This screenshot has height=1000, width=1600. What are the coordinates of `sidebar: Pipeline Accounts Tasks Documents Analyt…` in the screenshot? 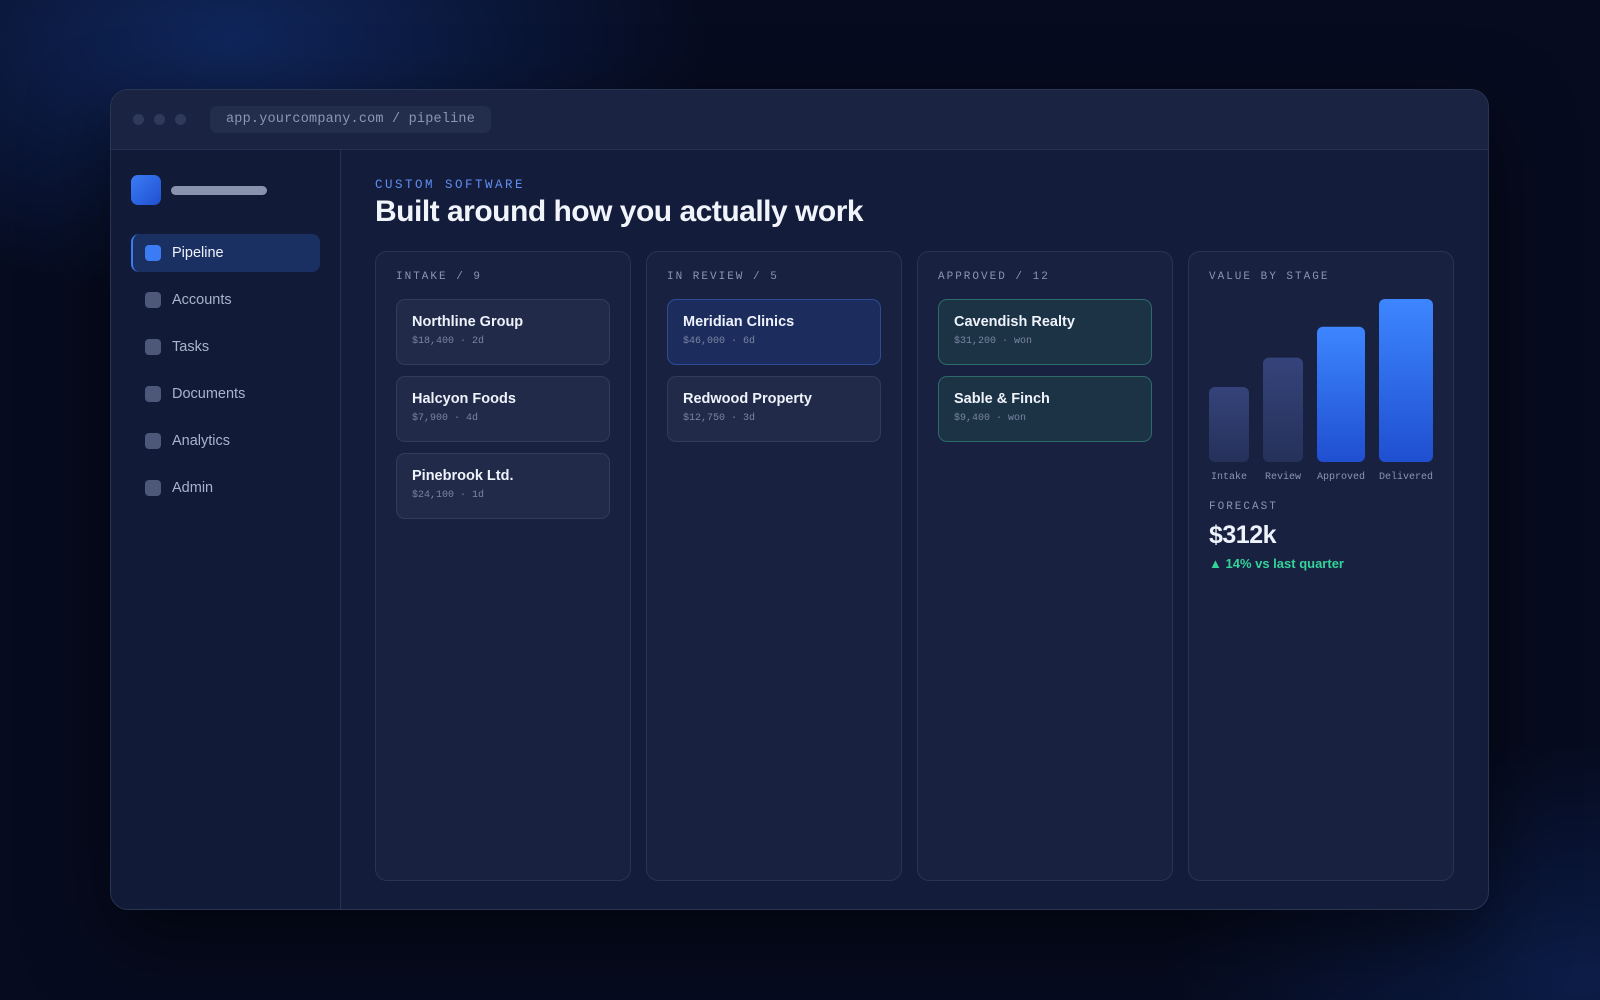 It's located at (226, 529).